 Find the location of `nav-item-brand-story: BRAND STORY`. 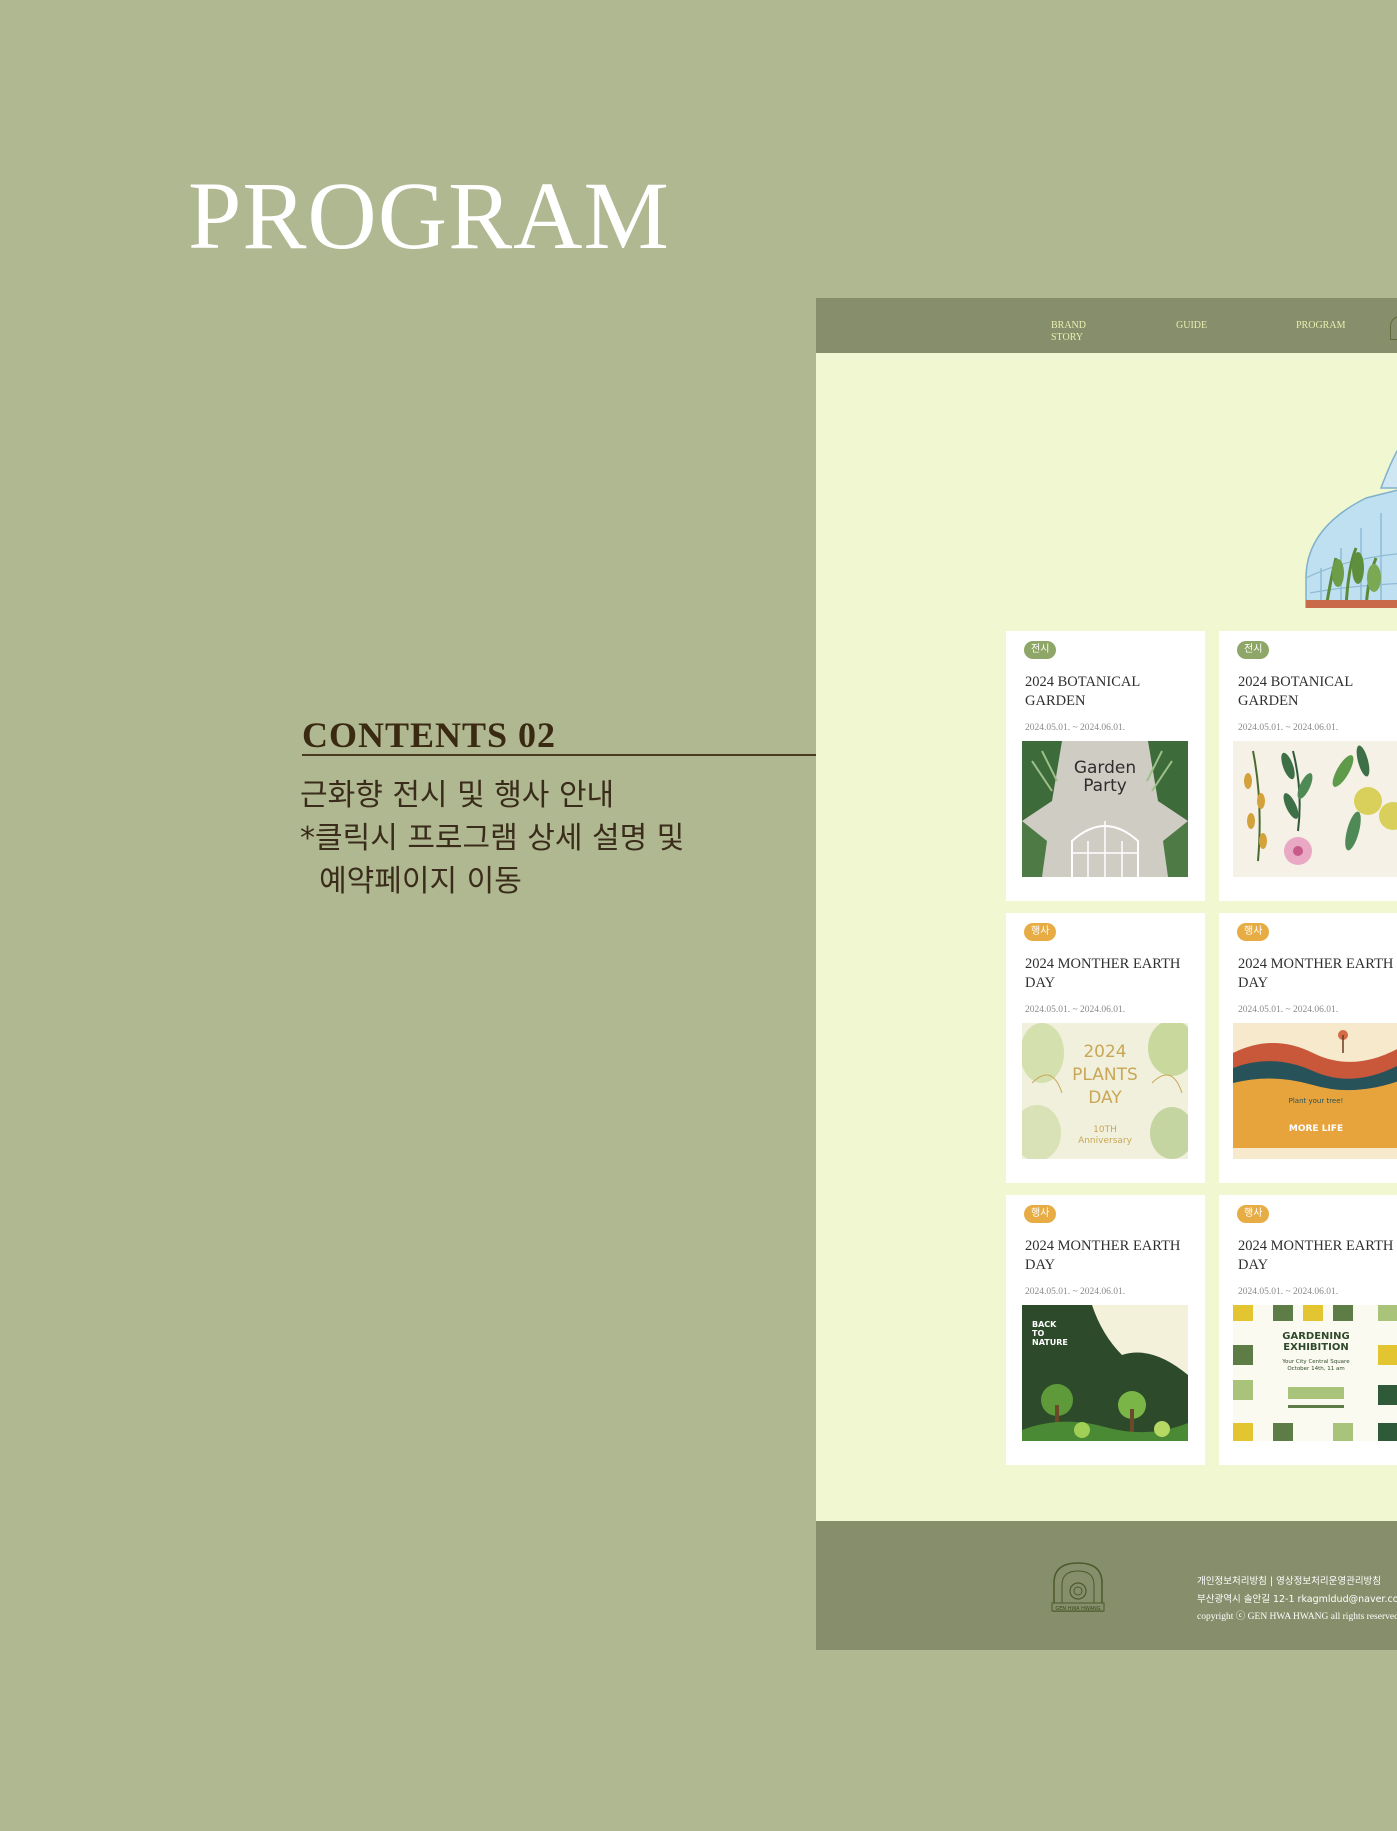

nav-item-brand-story: BRAND STORY is located at coordinates (1068, 332).